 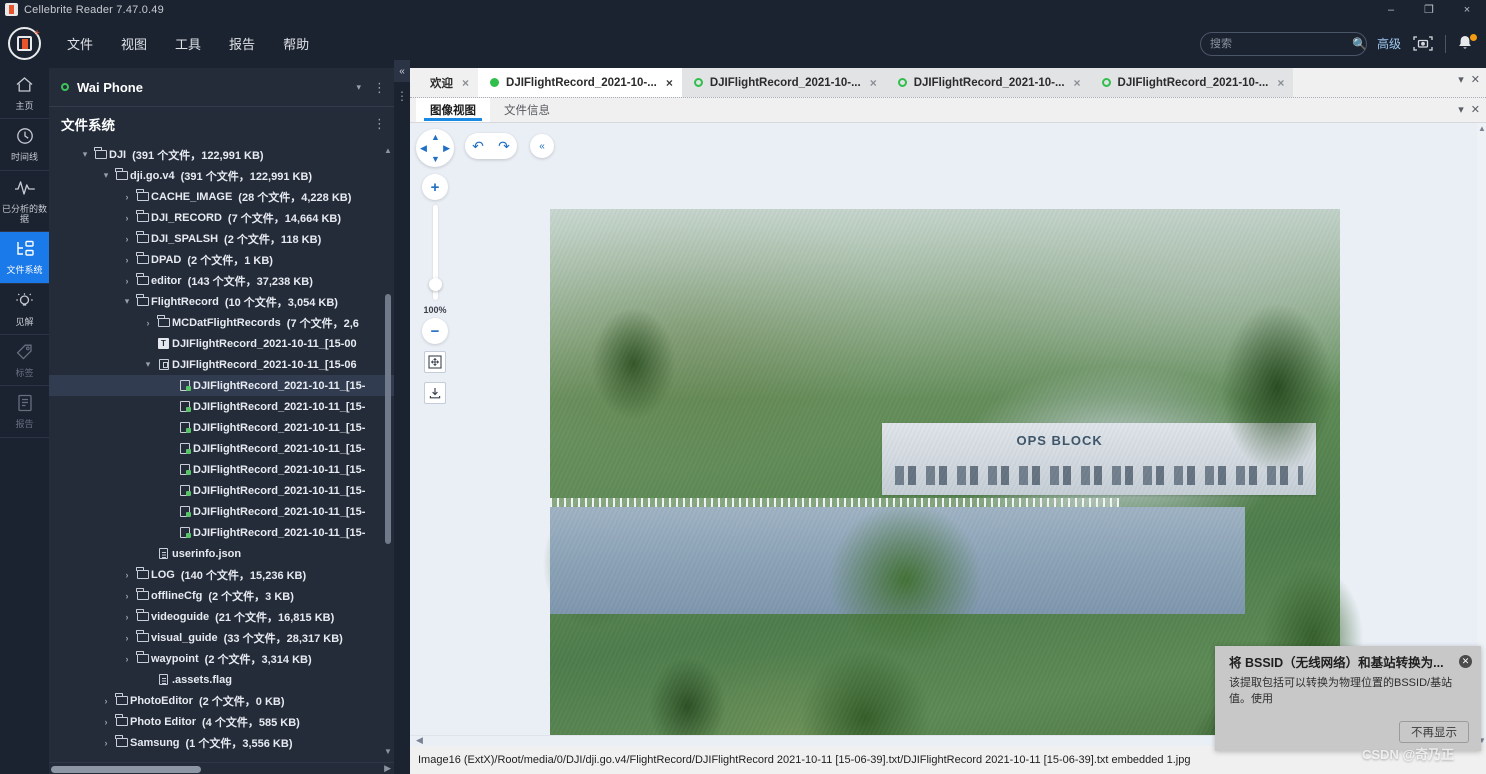 I want to click on tree-row: › MCDatFlightRecords (7 个文件，2,6, so click(x=221, y=322).